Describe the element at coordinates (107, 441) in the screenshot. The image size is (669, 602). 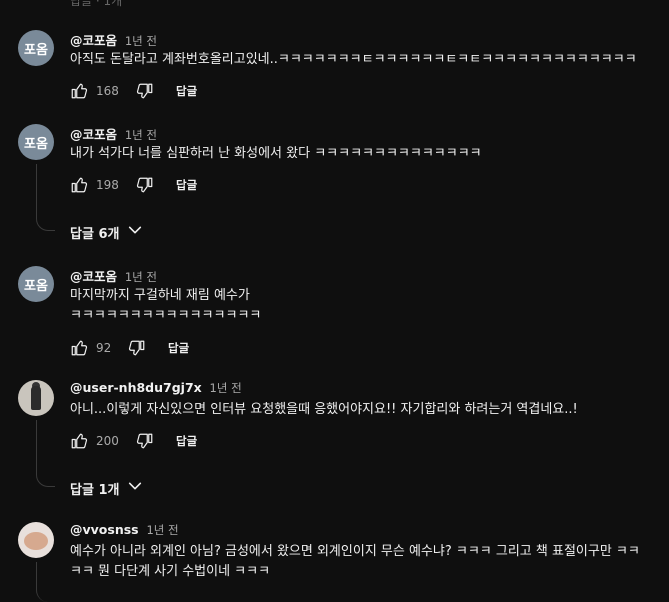
I see `like-count: 200` at that location.